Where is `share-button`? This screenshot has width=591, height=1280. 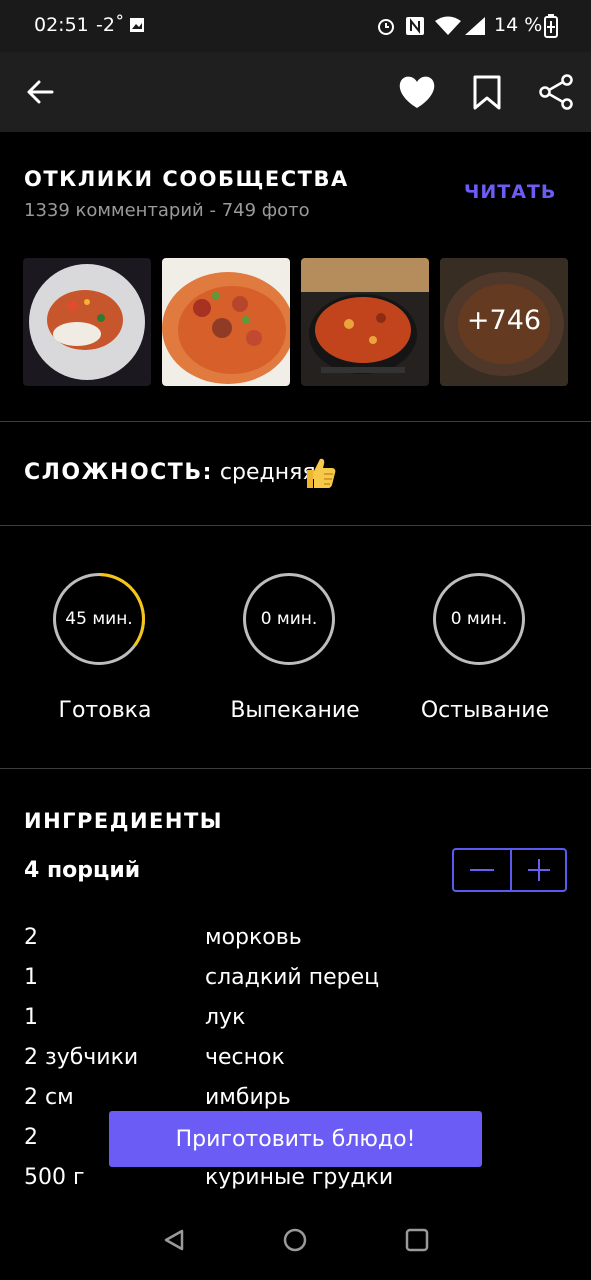
share-button is located at coordinates (556, 94).